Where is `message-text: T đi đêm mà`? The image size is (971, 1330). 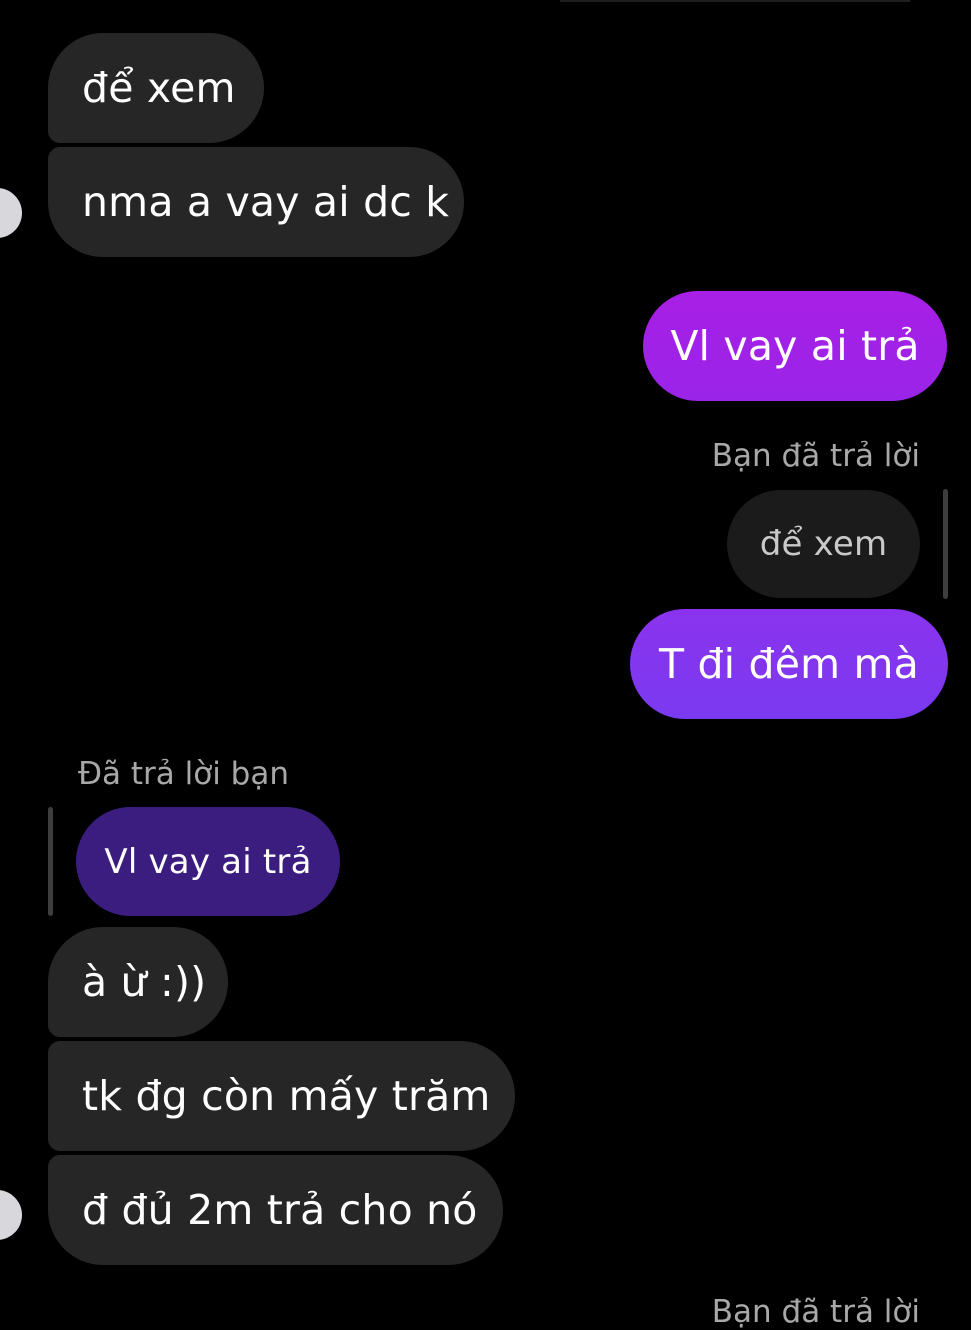
message-text: T đi đêm mà is located at coordinates (788, 664).